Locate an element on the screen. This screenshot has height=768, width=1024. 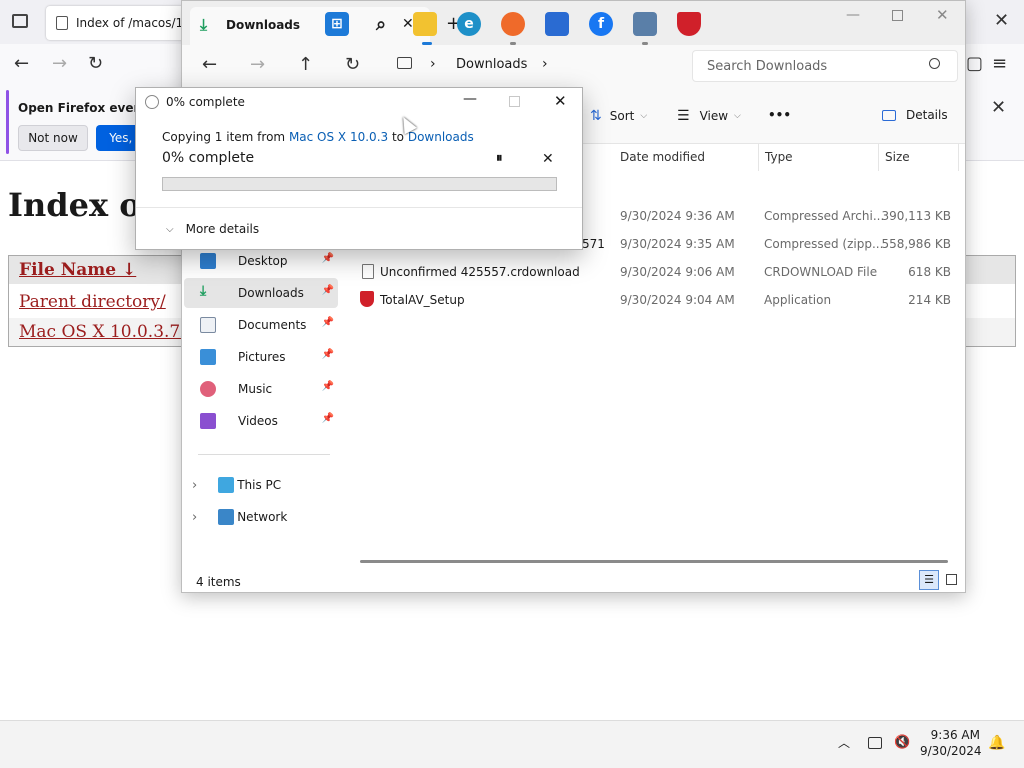
sidebar-item-music: Music 📌 is located at coordinates (261, 389).